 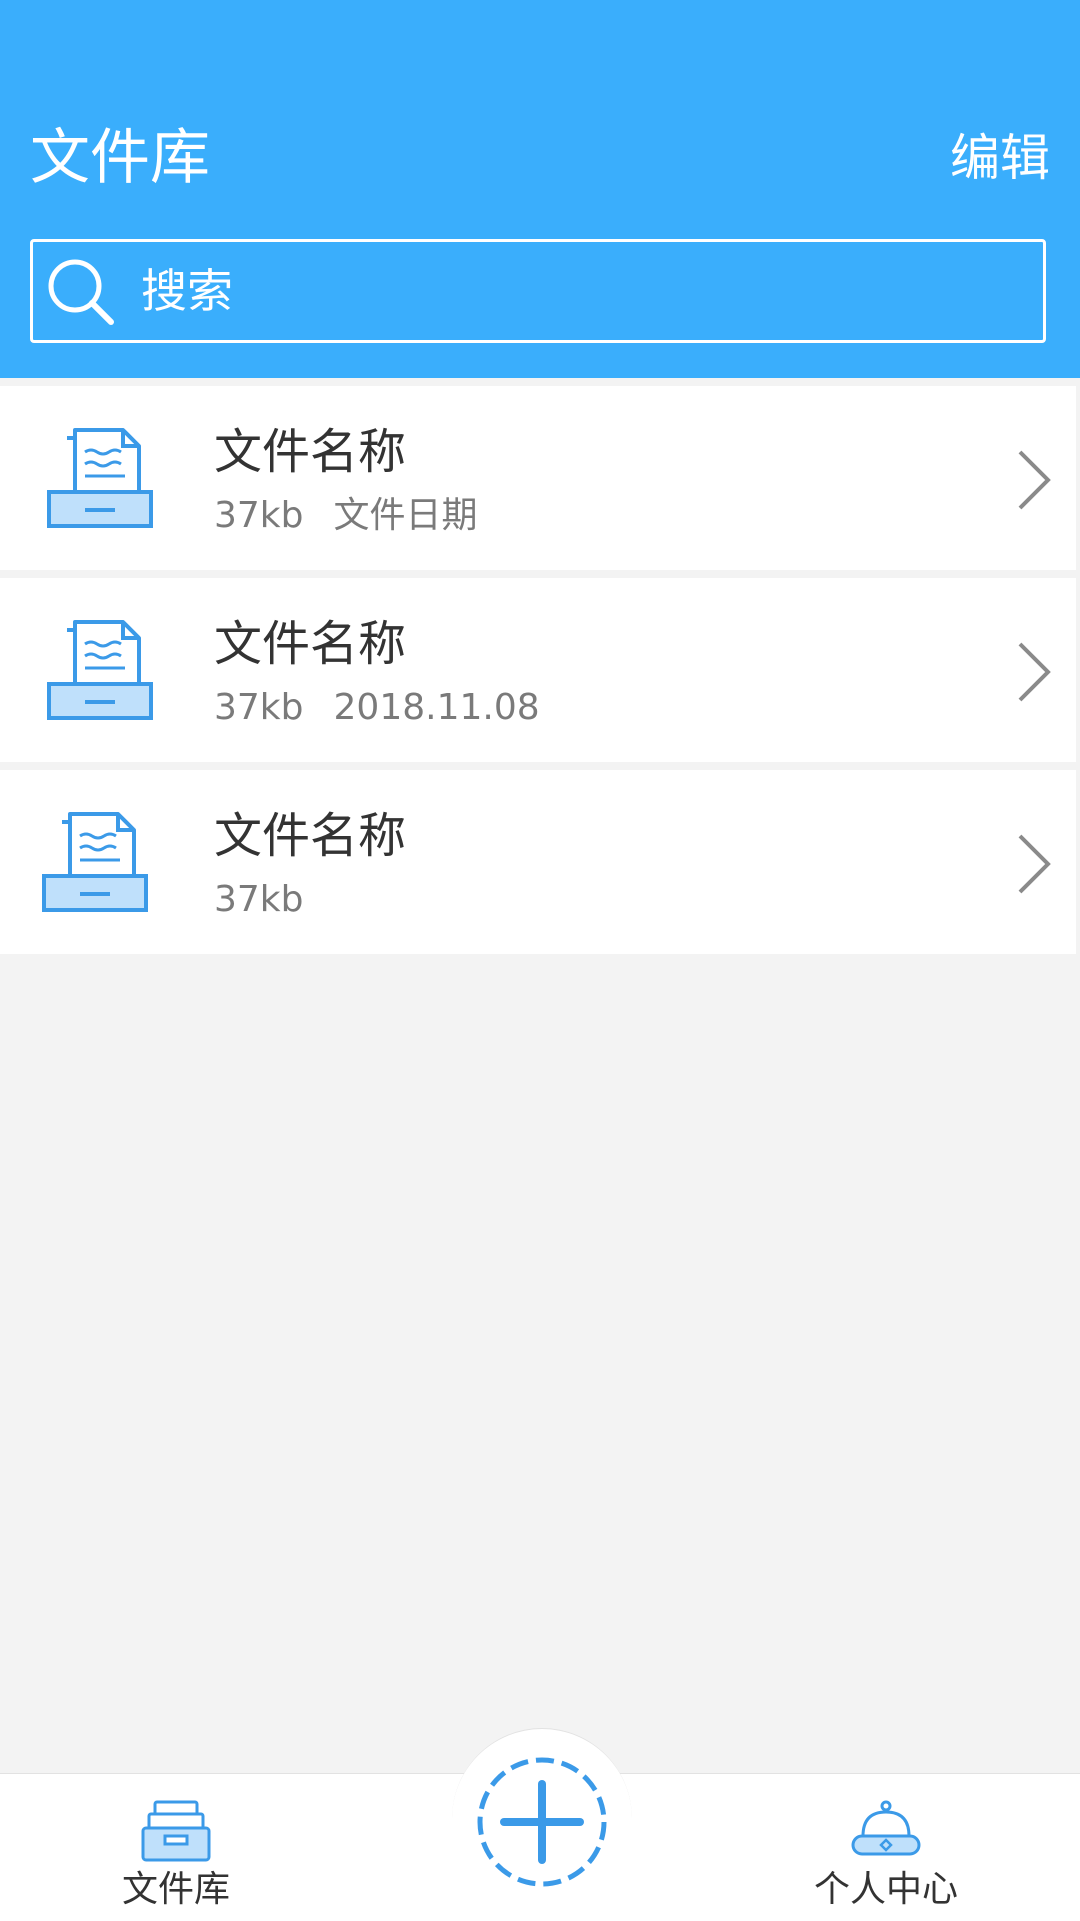 I want to click on tab-label: 文件库, so click(x=175, y=1889).